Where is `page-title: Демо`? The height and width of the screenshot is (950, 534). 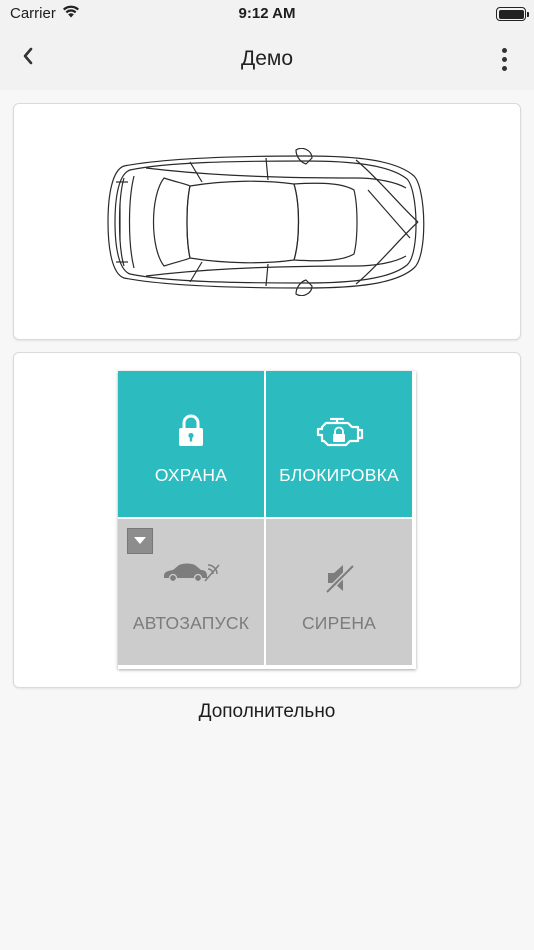
page-title: Демо is located at coordinates (267, 58).